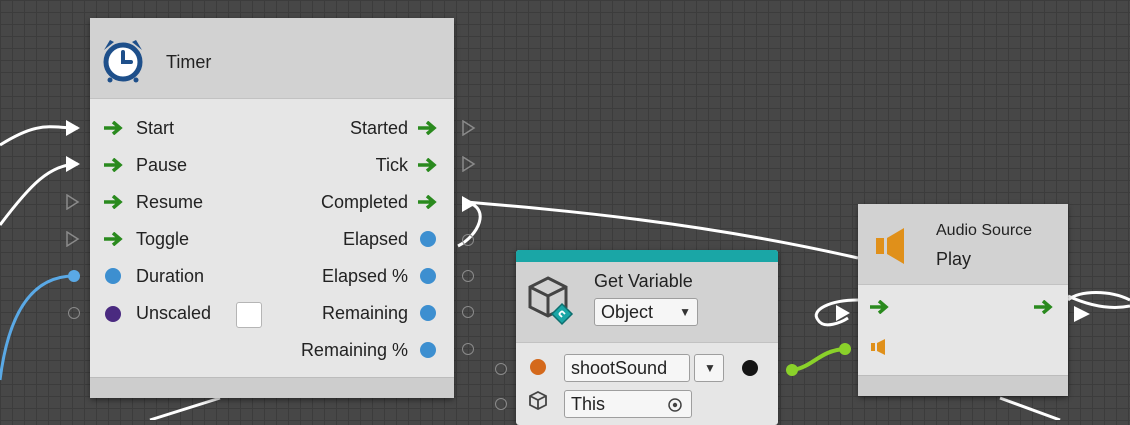 The image size is (1130, 425). What do you see at coordinates (881, 307) in the screenshot?
I see `play-in-flow-arrow-icon` at bounding box center [881, 307].